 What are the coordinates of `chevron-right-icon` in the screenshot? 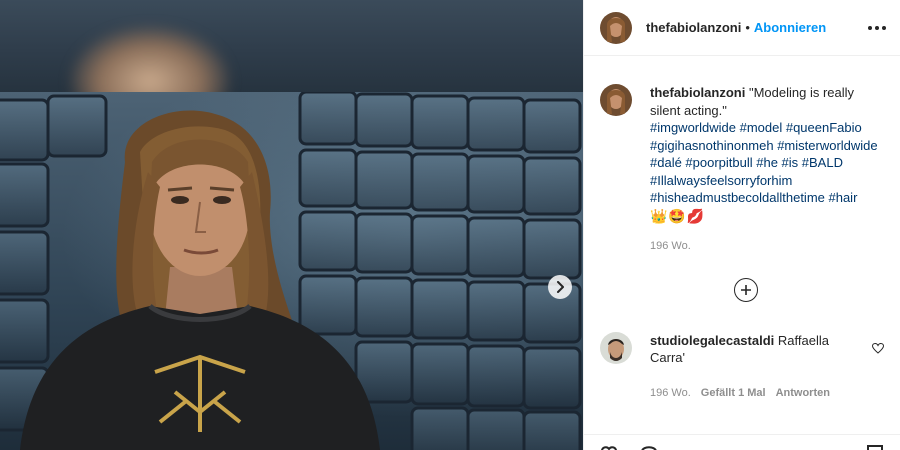 It's located at (560, 287).